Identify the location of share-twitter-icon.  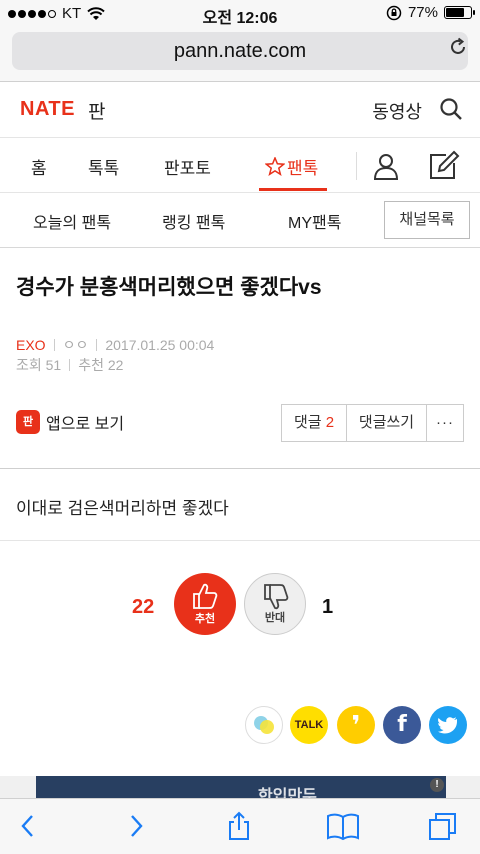
(448, 725).